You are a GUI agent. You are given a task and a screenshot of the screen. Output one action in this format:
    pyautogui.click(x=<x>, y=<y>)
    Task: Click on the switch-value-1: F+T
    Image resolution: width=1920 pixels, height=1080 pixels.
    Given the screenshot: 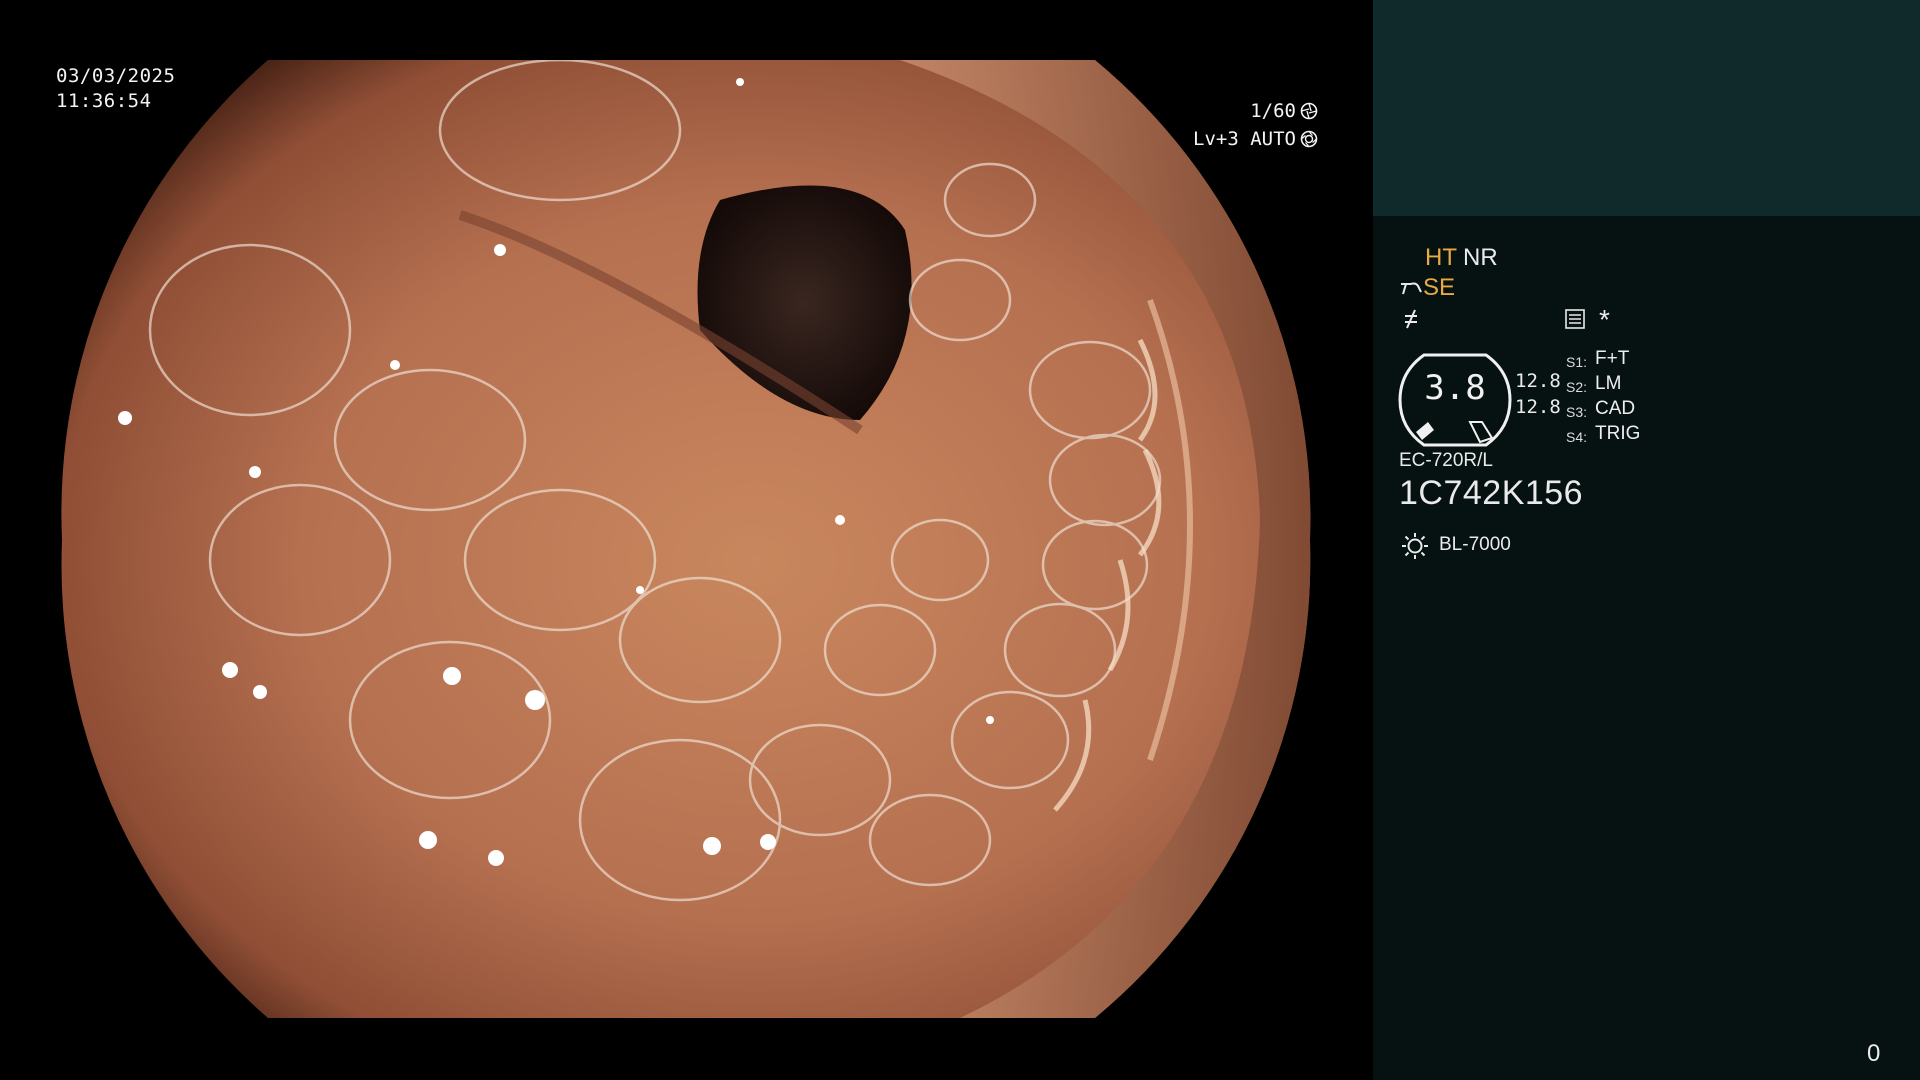 What is the action you would take?
    pyautogui.click(x=1612, y=358)
    